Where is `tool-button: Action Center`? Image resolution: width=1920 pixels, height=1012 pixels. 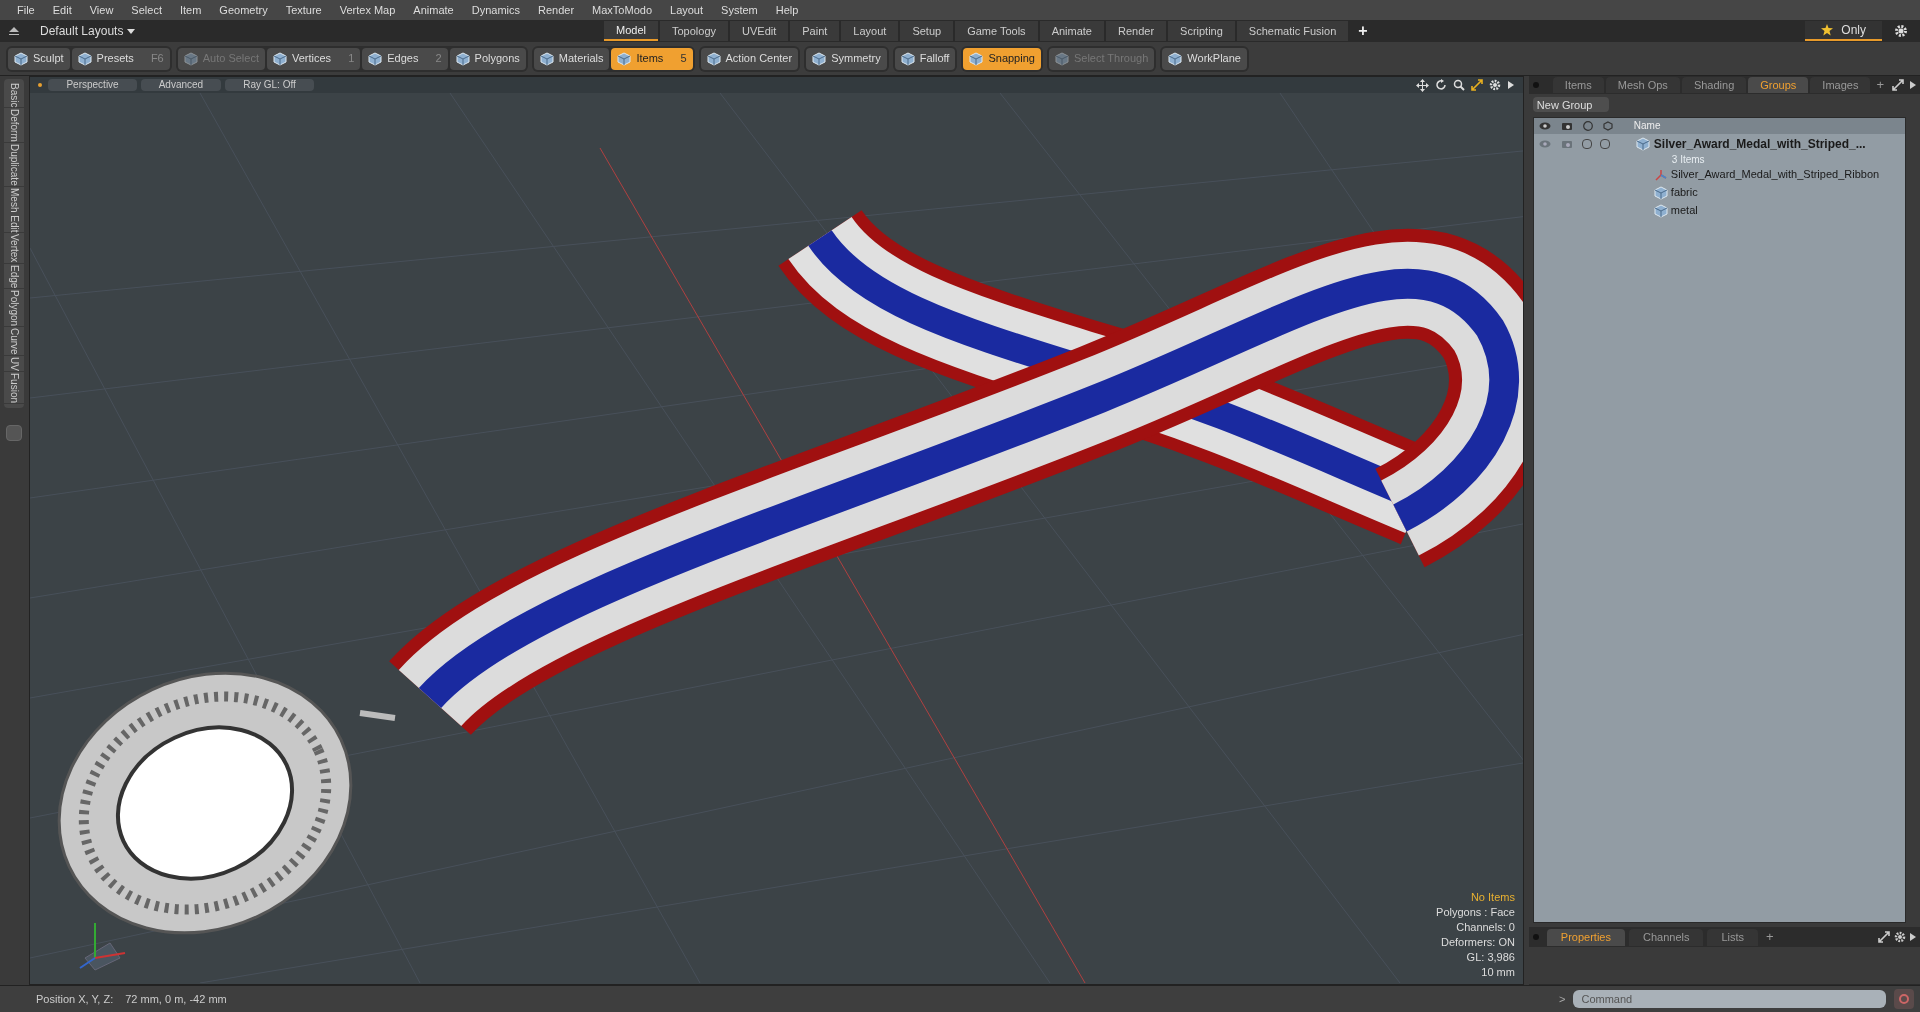 tool-button: Action Center is located at coordinates (749, 58).